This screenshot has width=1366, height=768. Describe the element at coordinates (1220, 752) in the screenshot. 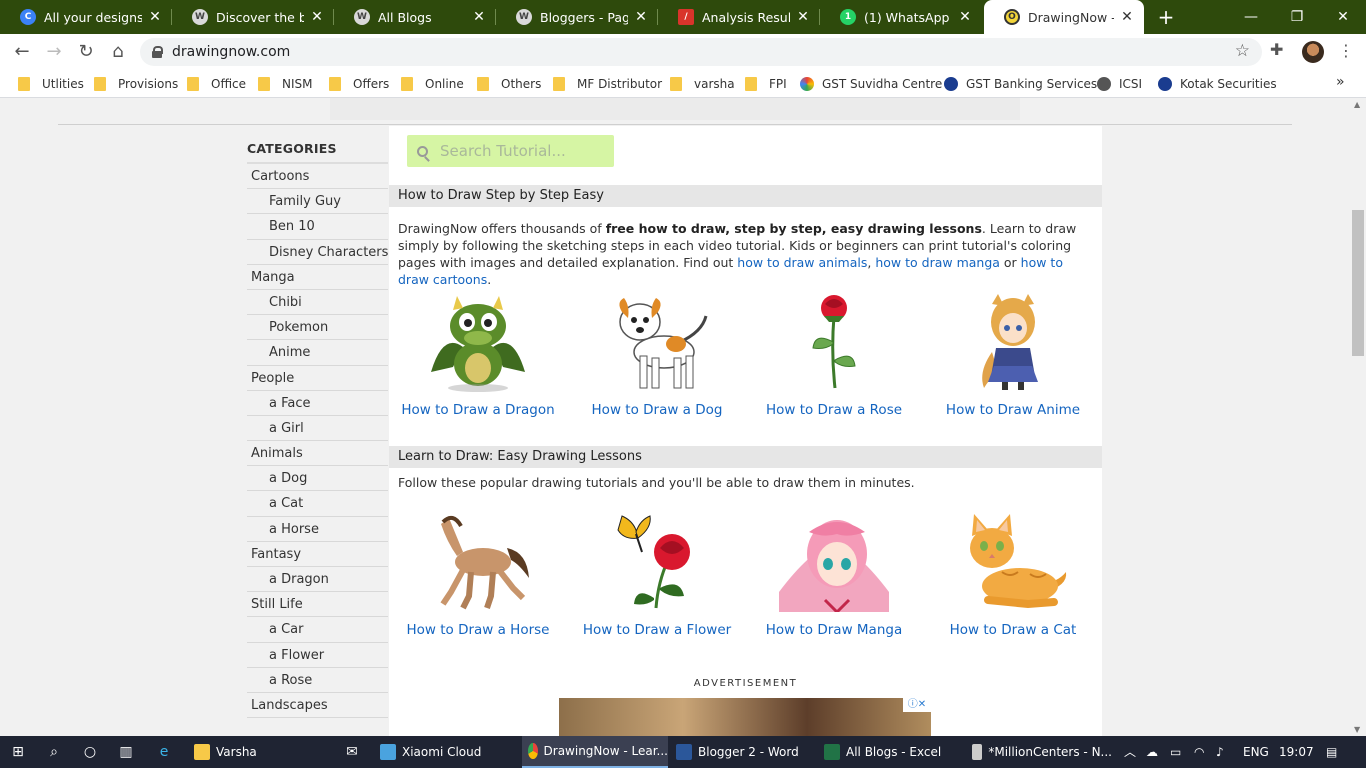

I see `volume-icon: ♪` at that location.